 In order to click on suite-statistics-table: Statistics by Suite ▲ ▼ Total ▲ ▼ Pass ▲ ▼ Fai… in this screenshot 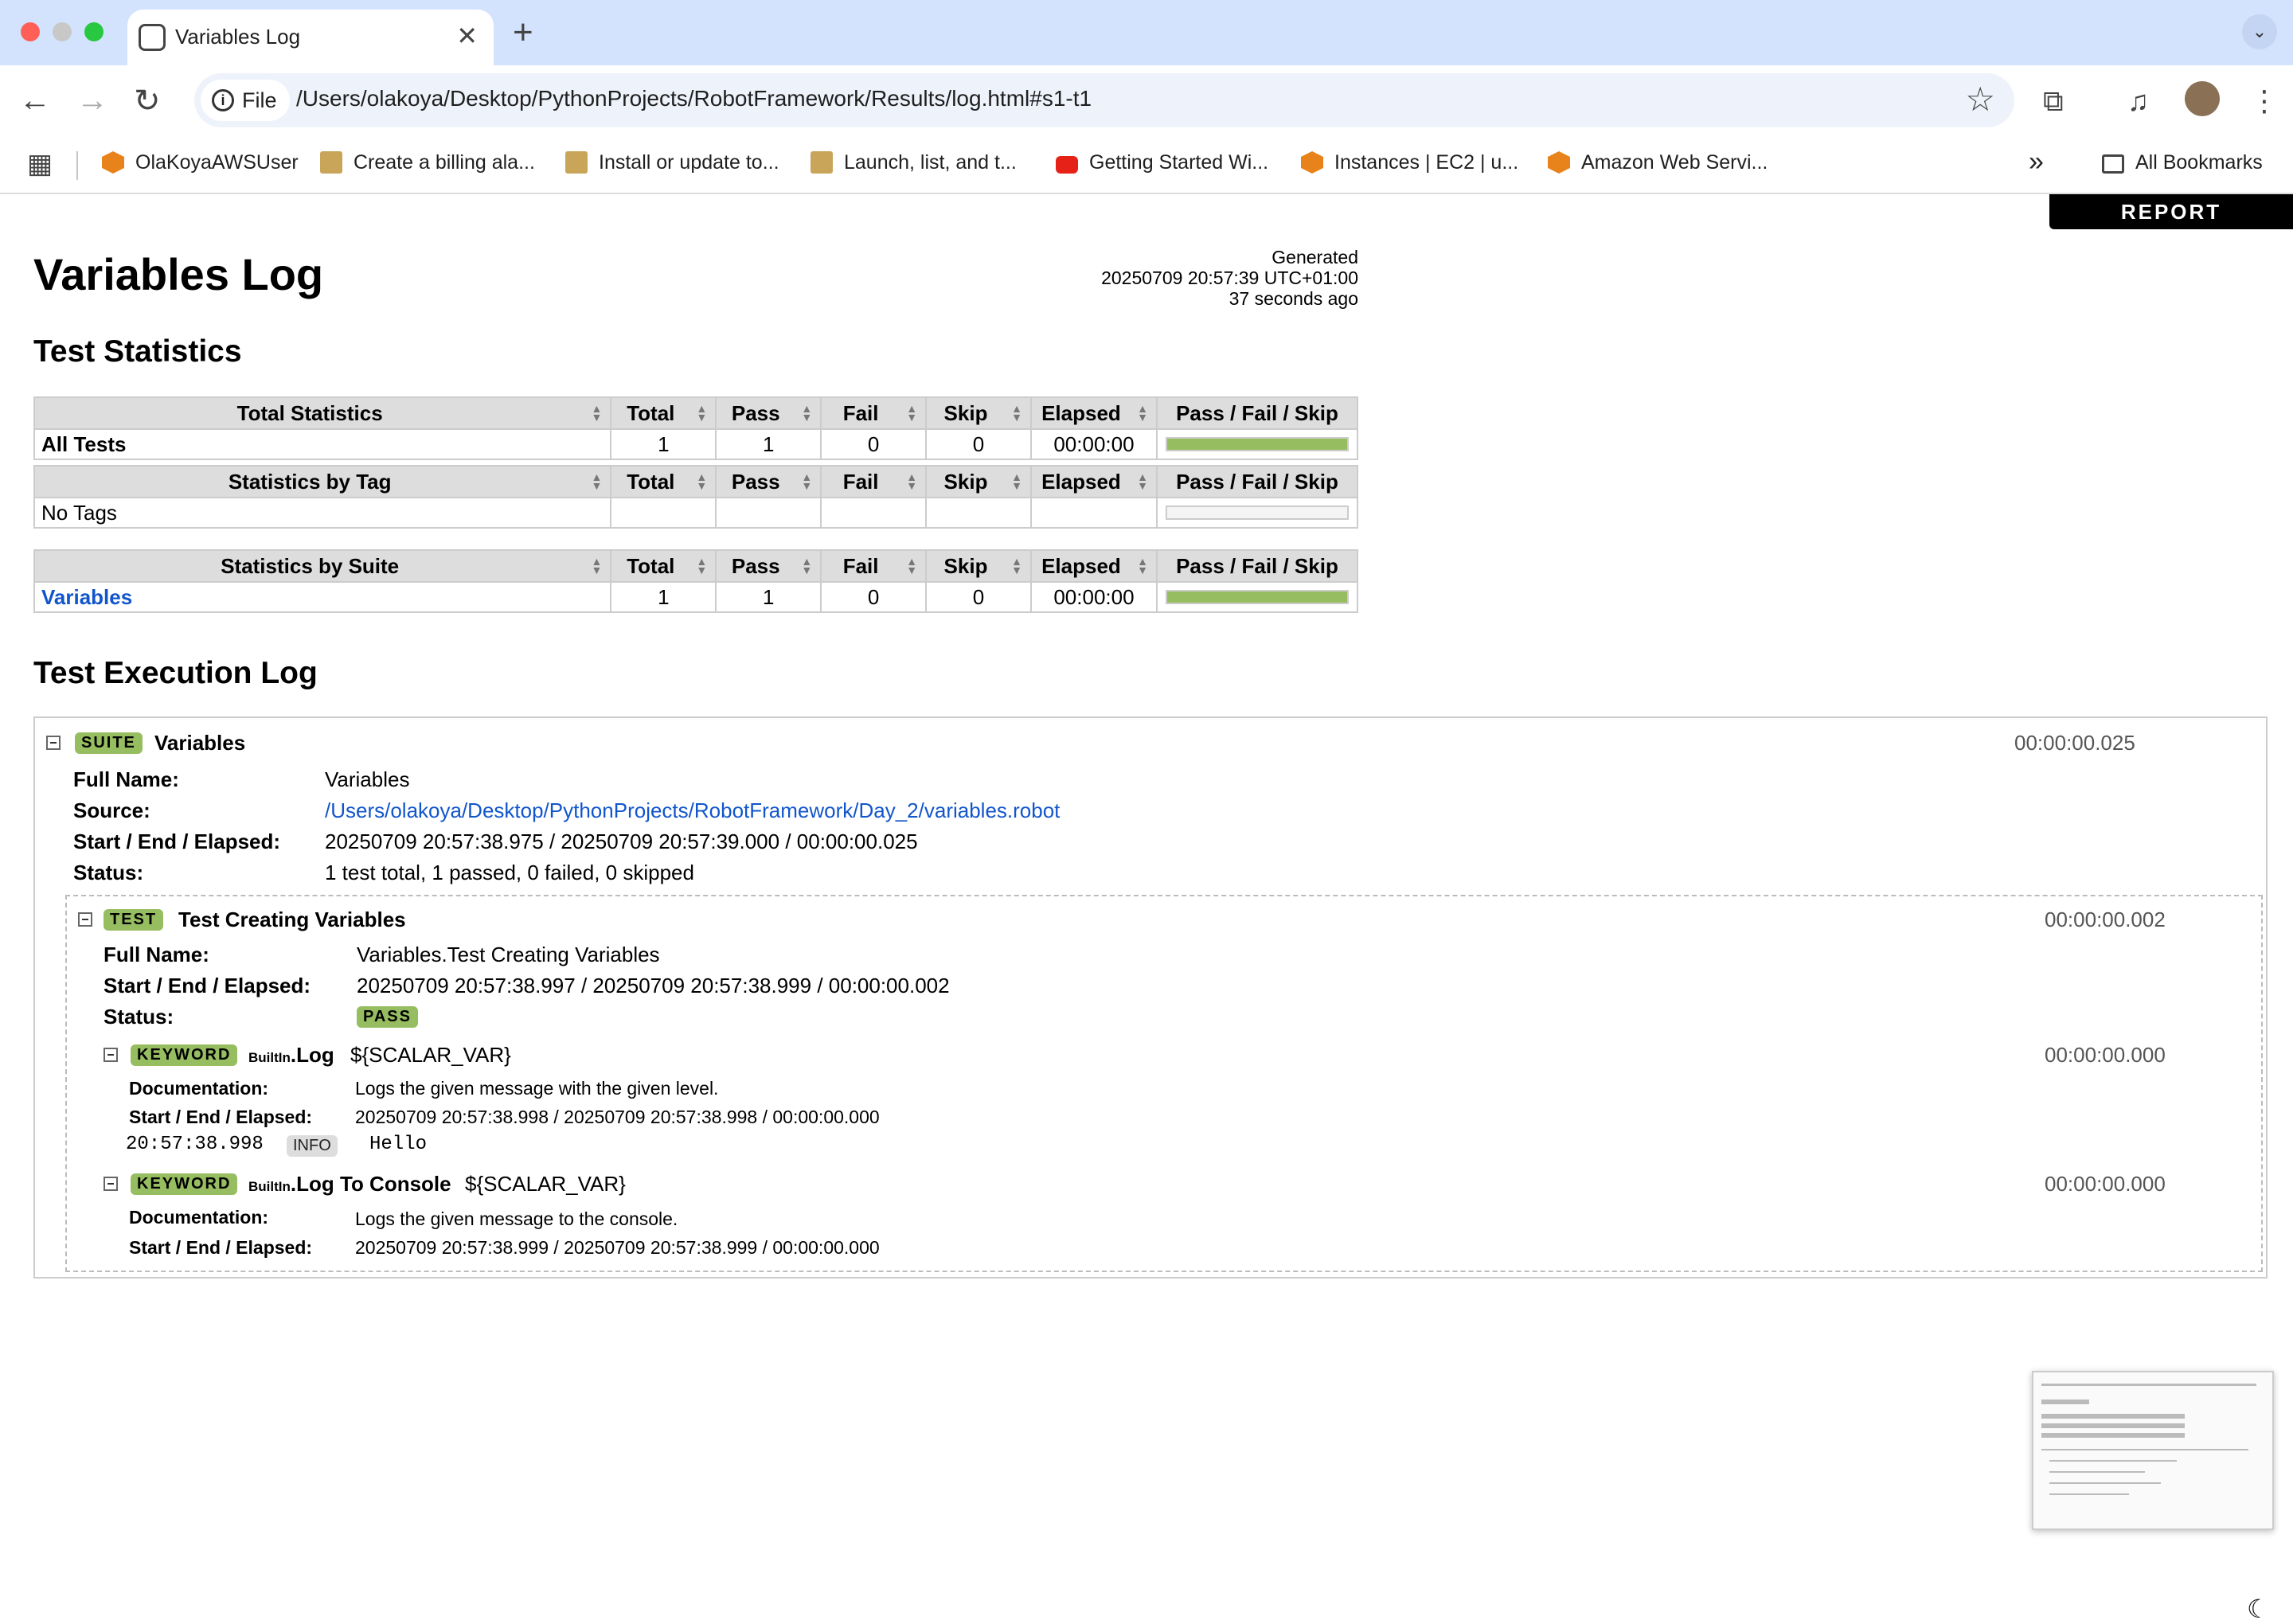, I will do `click(696, 581)`.